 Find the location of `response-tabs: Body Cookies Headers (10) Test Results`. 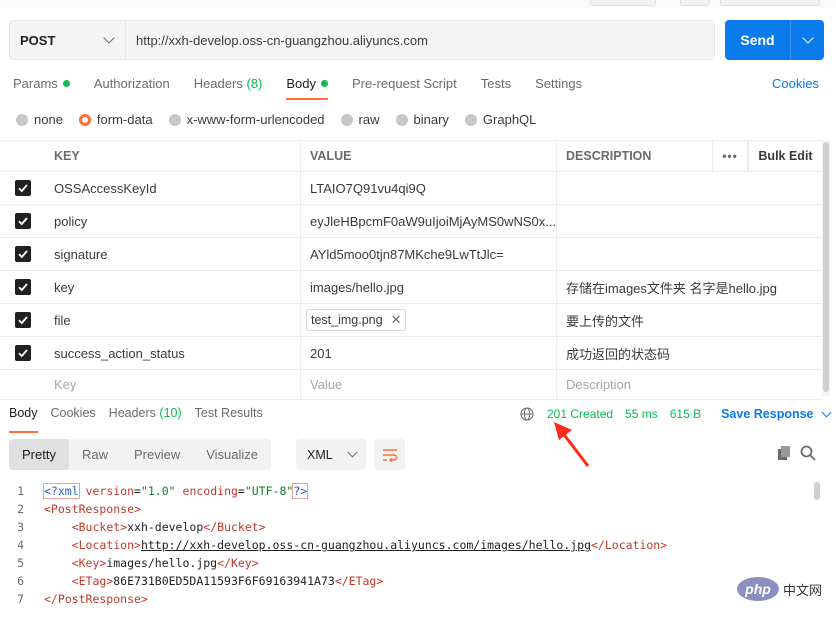

response-tabs: Body Cookies Headers (10) Test Results is located at coordinates (142, 419).